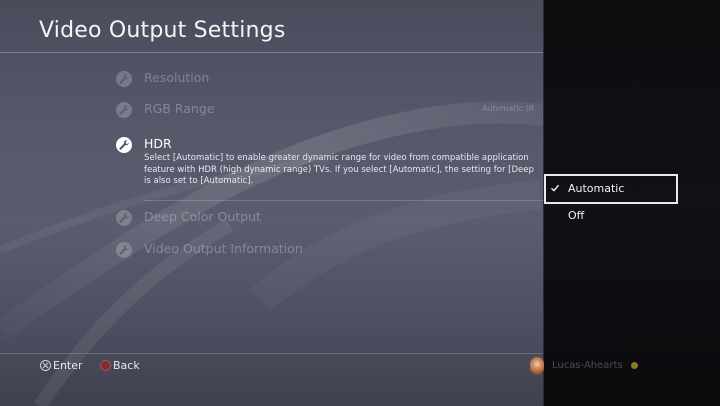 This screenshot has height=406, width=720. Describe the element at coordinates (126, 365) in the screenshot. I see `back-label: Back` at that location.